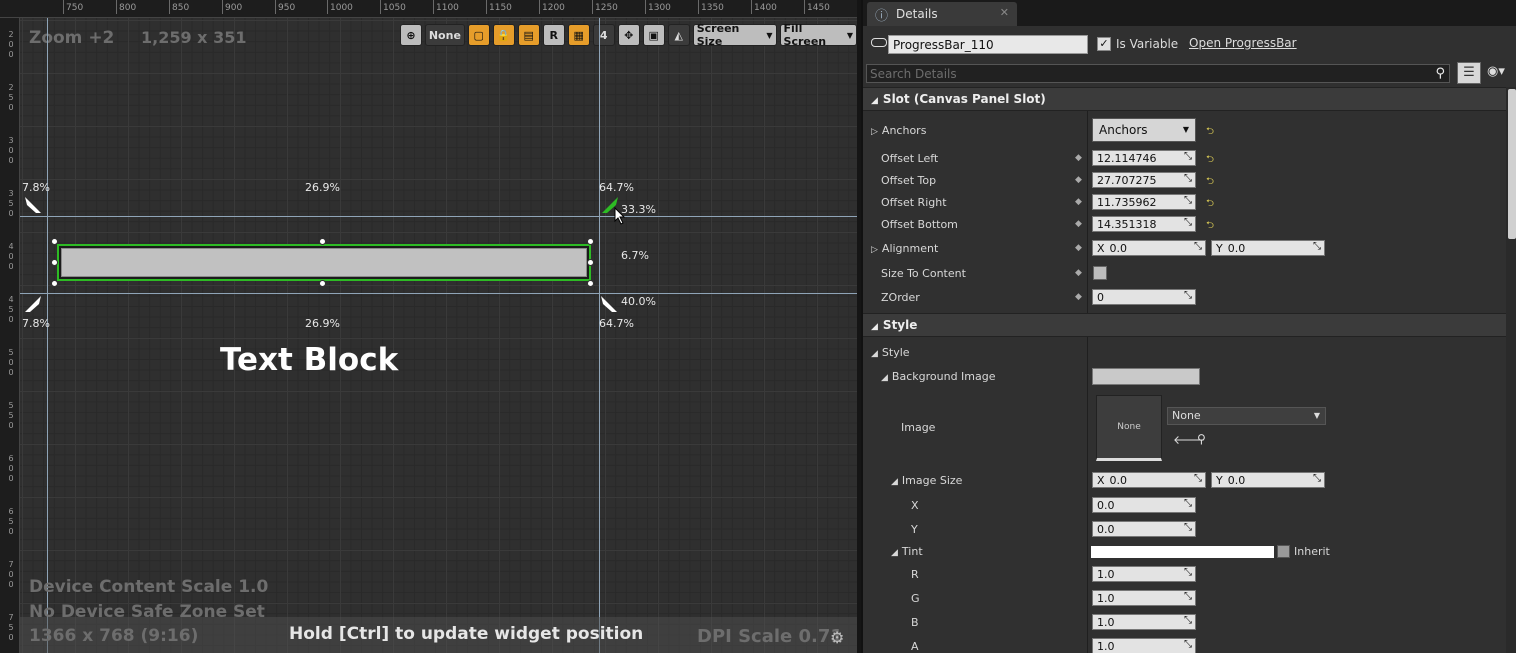 Image resolution: width=1516 pixels, height=653 pixels. I want to click on column-divider, so click(1087, 370).